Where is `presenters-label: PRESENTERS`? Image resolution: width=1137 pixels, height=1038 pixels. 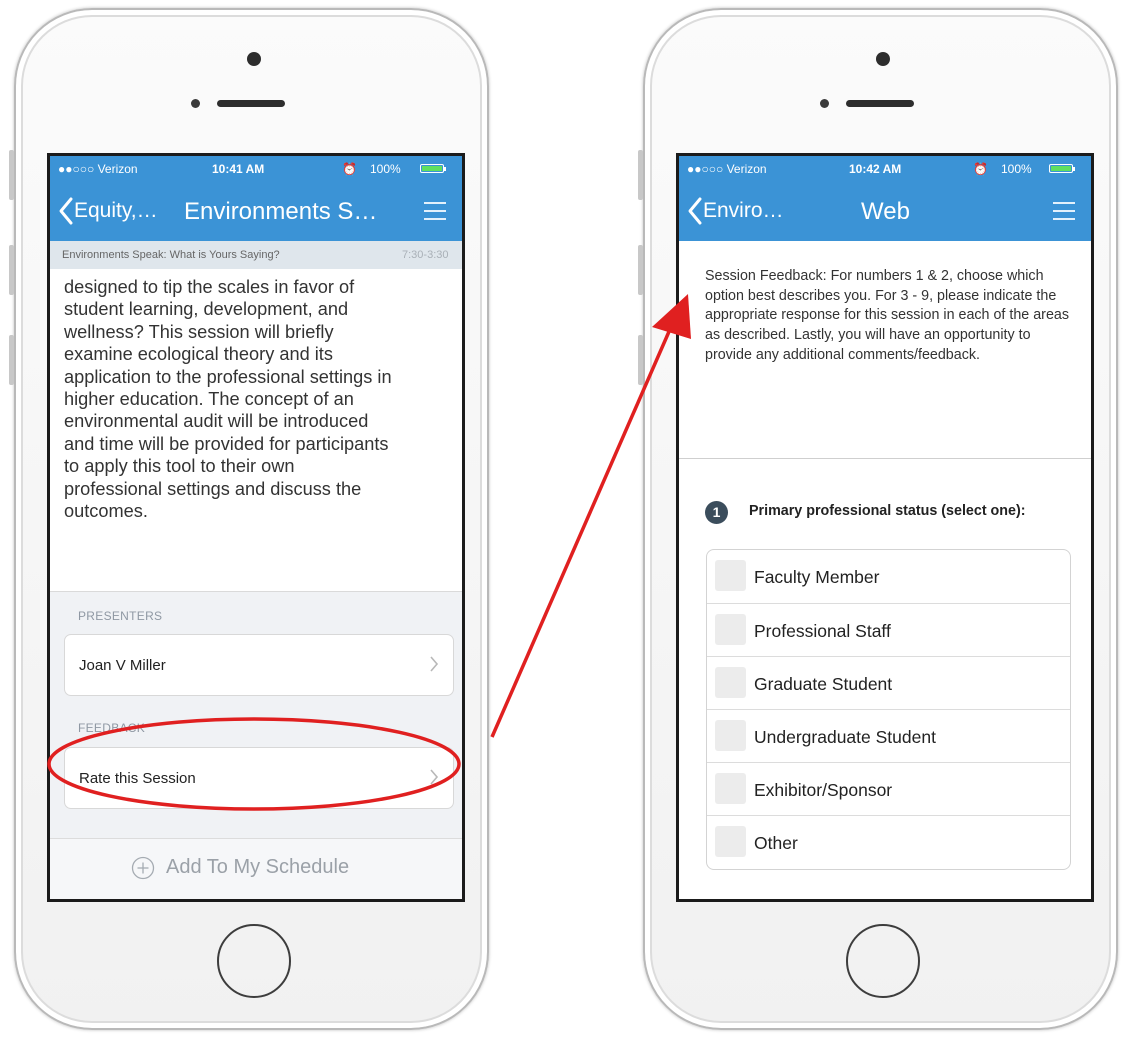
presenters-label: PRESENTERS is located at coordinates (120, 616).